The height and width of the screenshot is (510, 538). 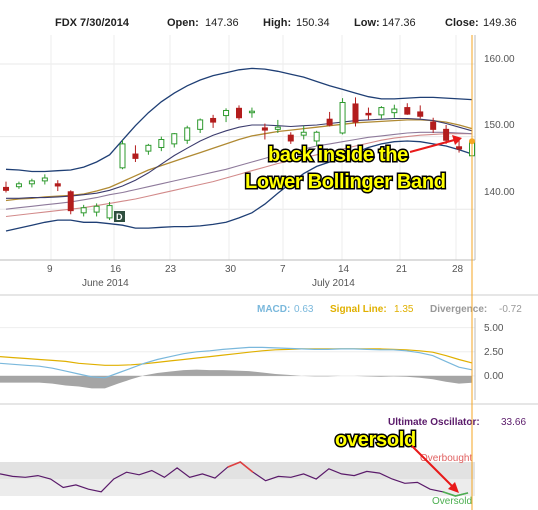 What do you see at coordinates (458, 309) in the screenshot?
I see `divergence-label: Divergence:` at bounding box center [458, 309].